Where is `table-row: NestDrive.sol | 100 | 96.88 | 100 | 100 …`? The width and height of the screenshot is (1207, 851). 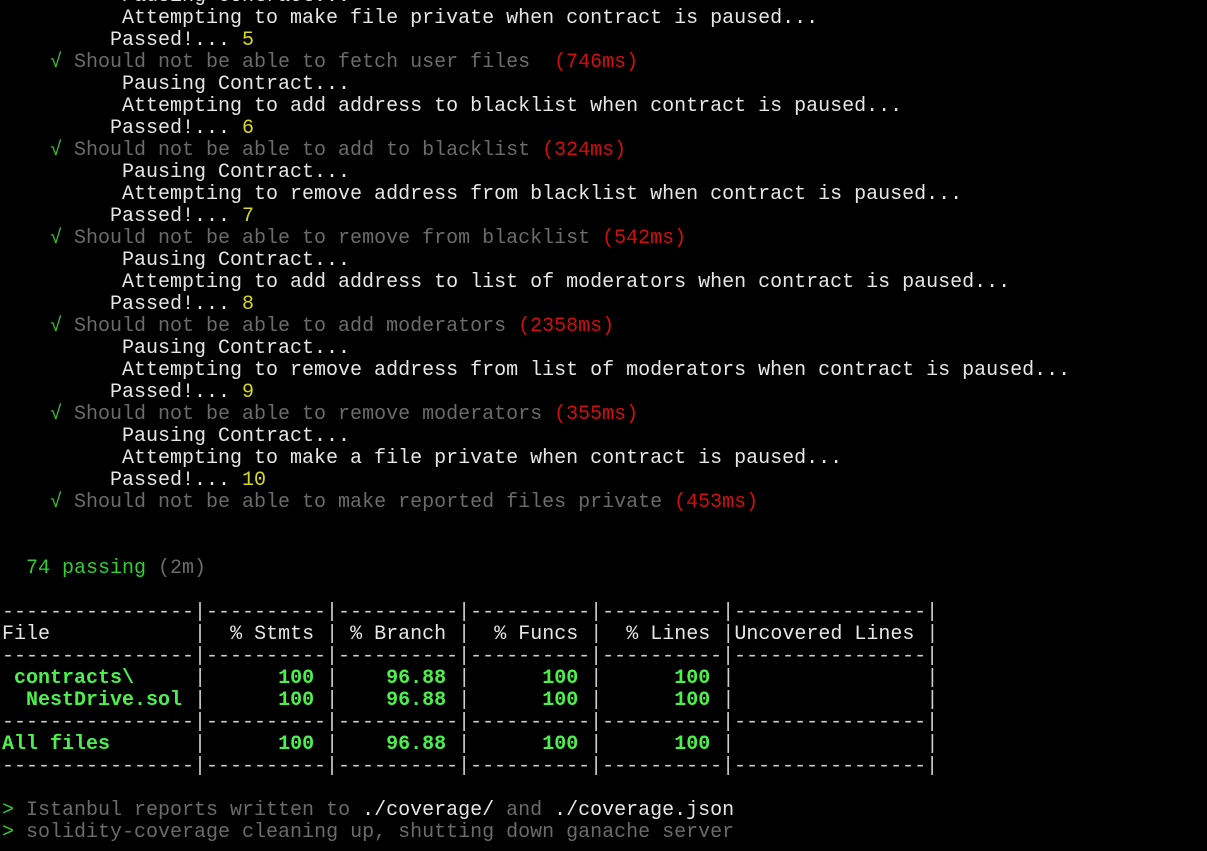 table-row: NestDrive.sol | 100 | 96.88 | 100 | 100 … is located at coordinates (536, 701).